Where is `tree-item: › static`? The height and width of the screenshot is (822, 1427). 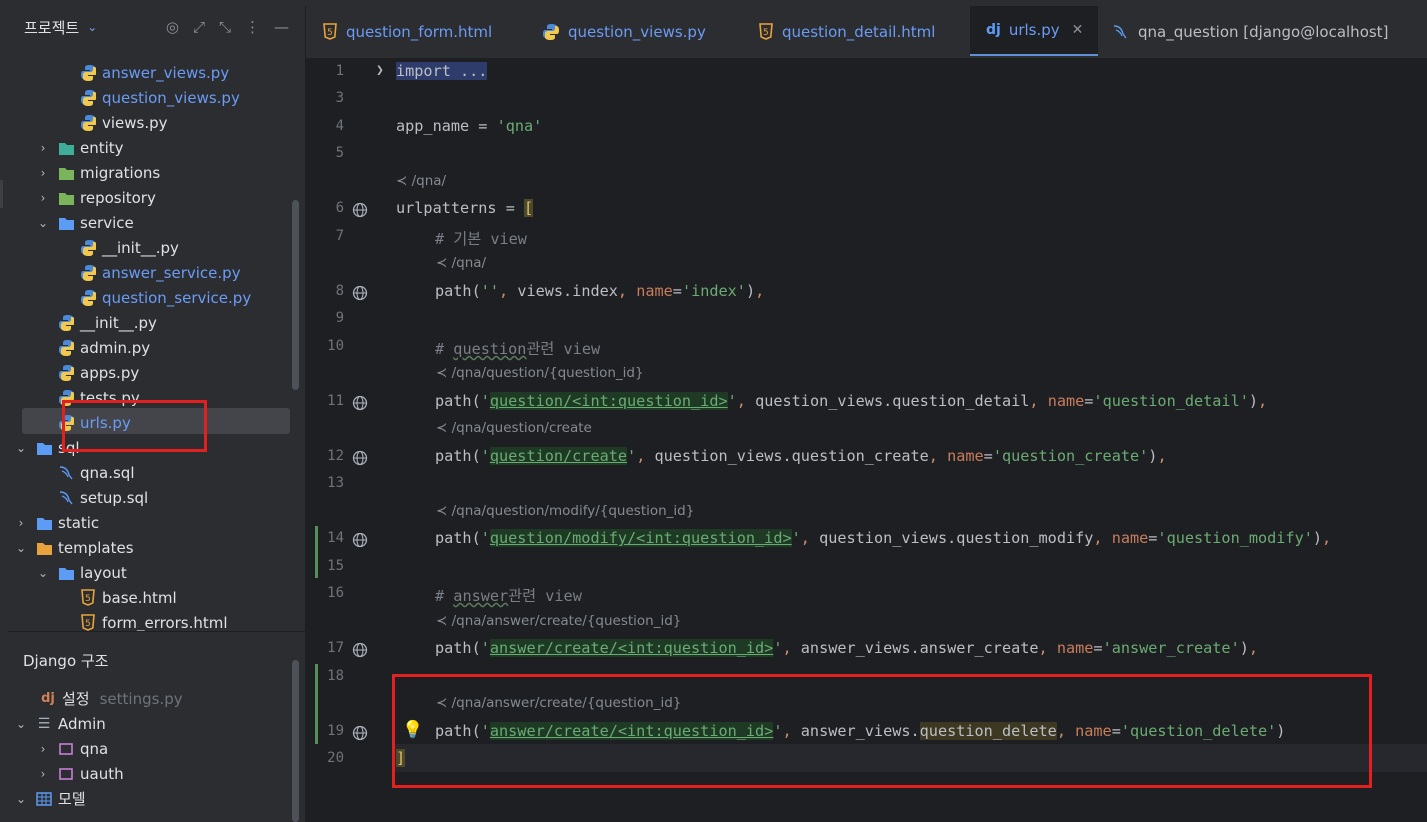 tree-item: › static is located at coordinates (57, 522).